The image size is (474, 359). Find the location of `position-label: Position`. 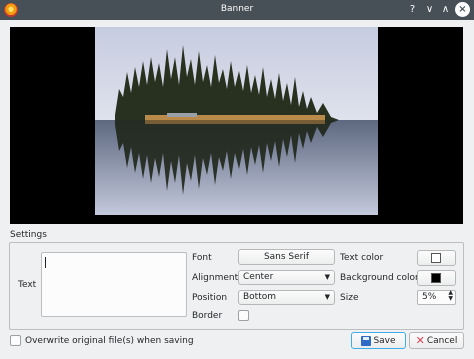

position-label: Position is located at coordinates (210, 298).